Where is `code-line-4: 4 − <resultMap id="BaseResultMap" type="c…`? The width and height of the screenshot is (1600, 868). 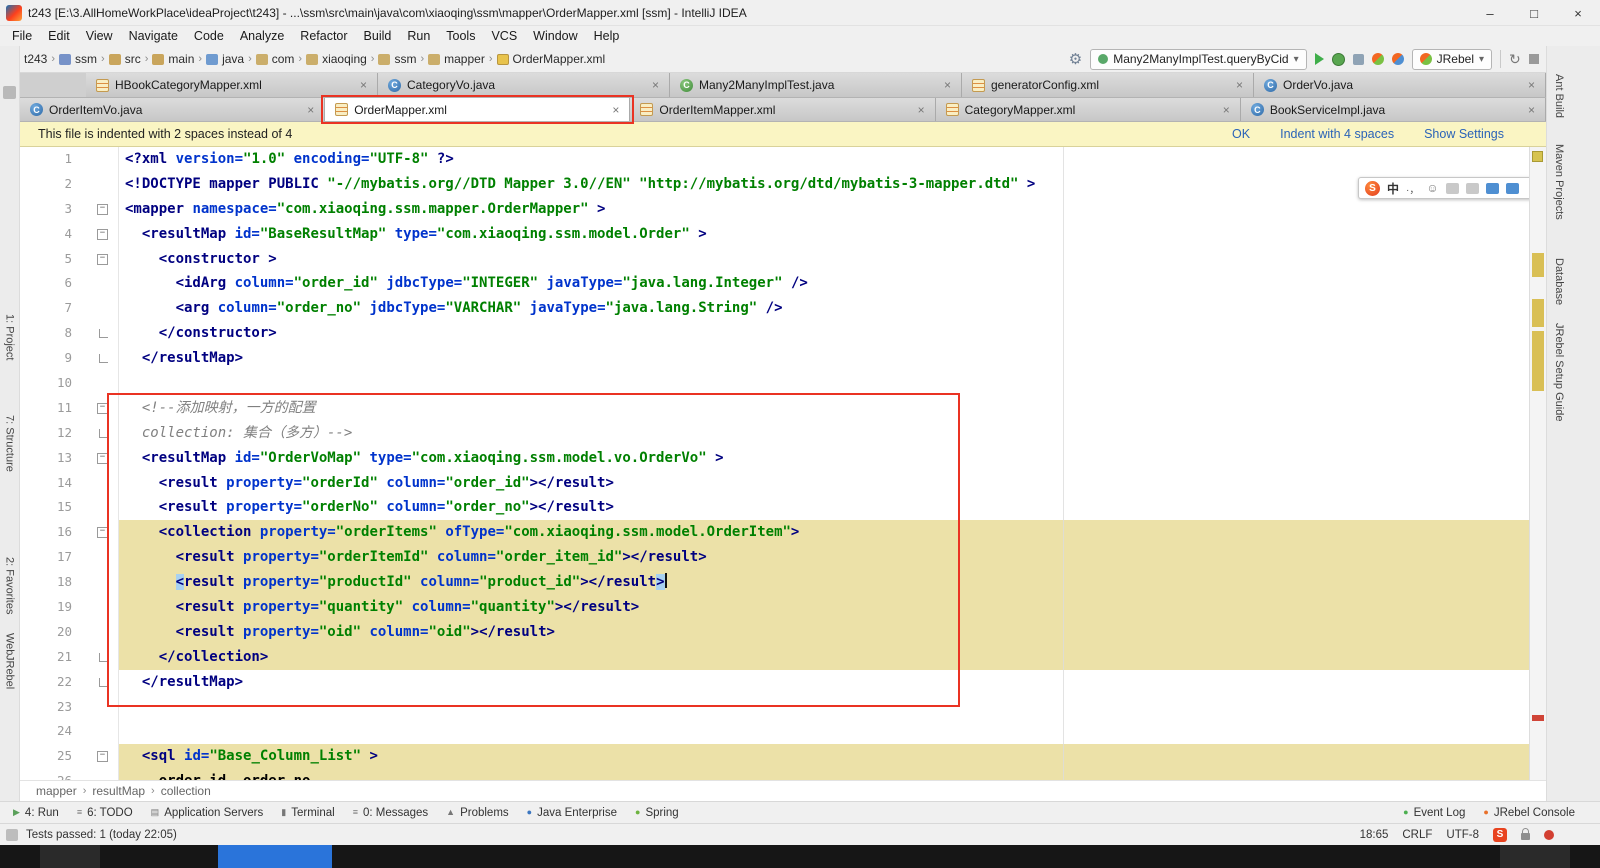 code-line-4: 4 − <resultMap id="BaseResultMap" type="c… is located at coordinates (775, 234).